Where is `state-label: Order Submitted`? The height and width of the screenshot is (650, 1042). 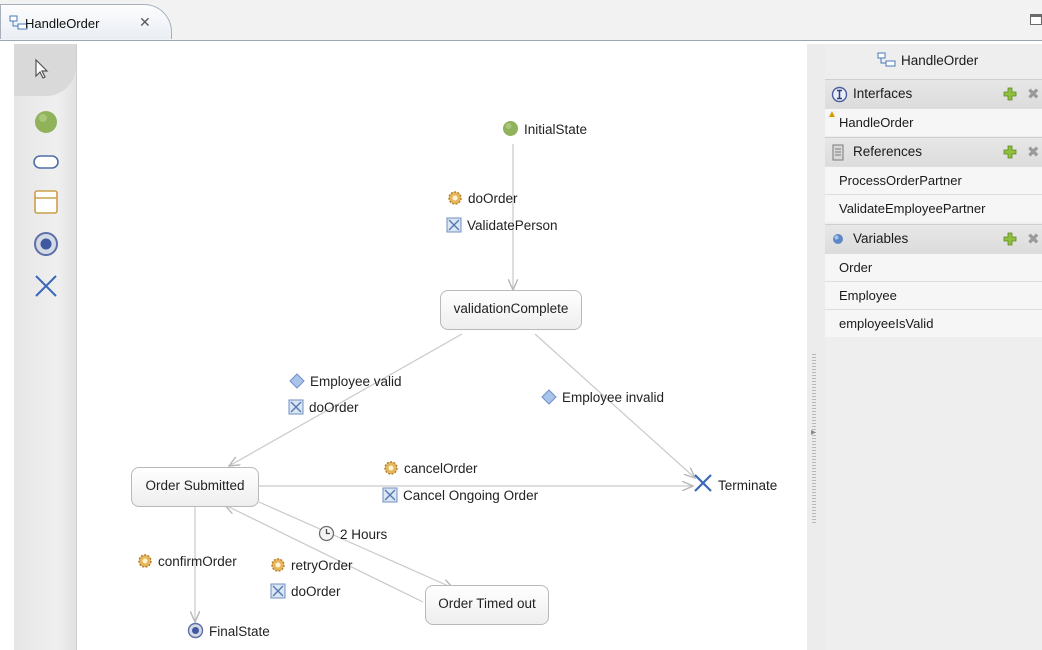 state-label: Order Submitted is located at coordinates (195, 485).